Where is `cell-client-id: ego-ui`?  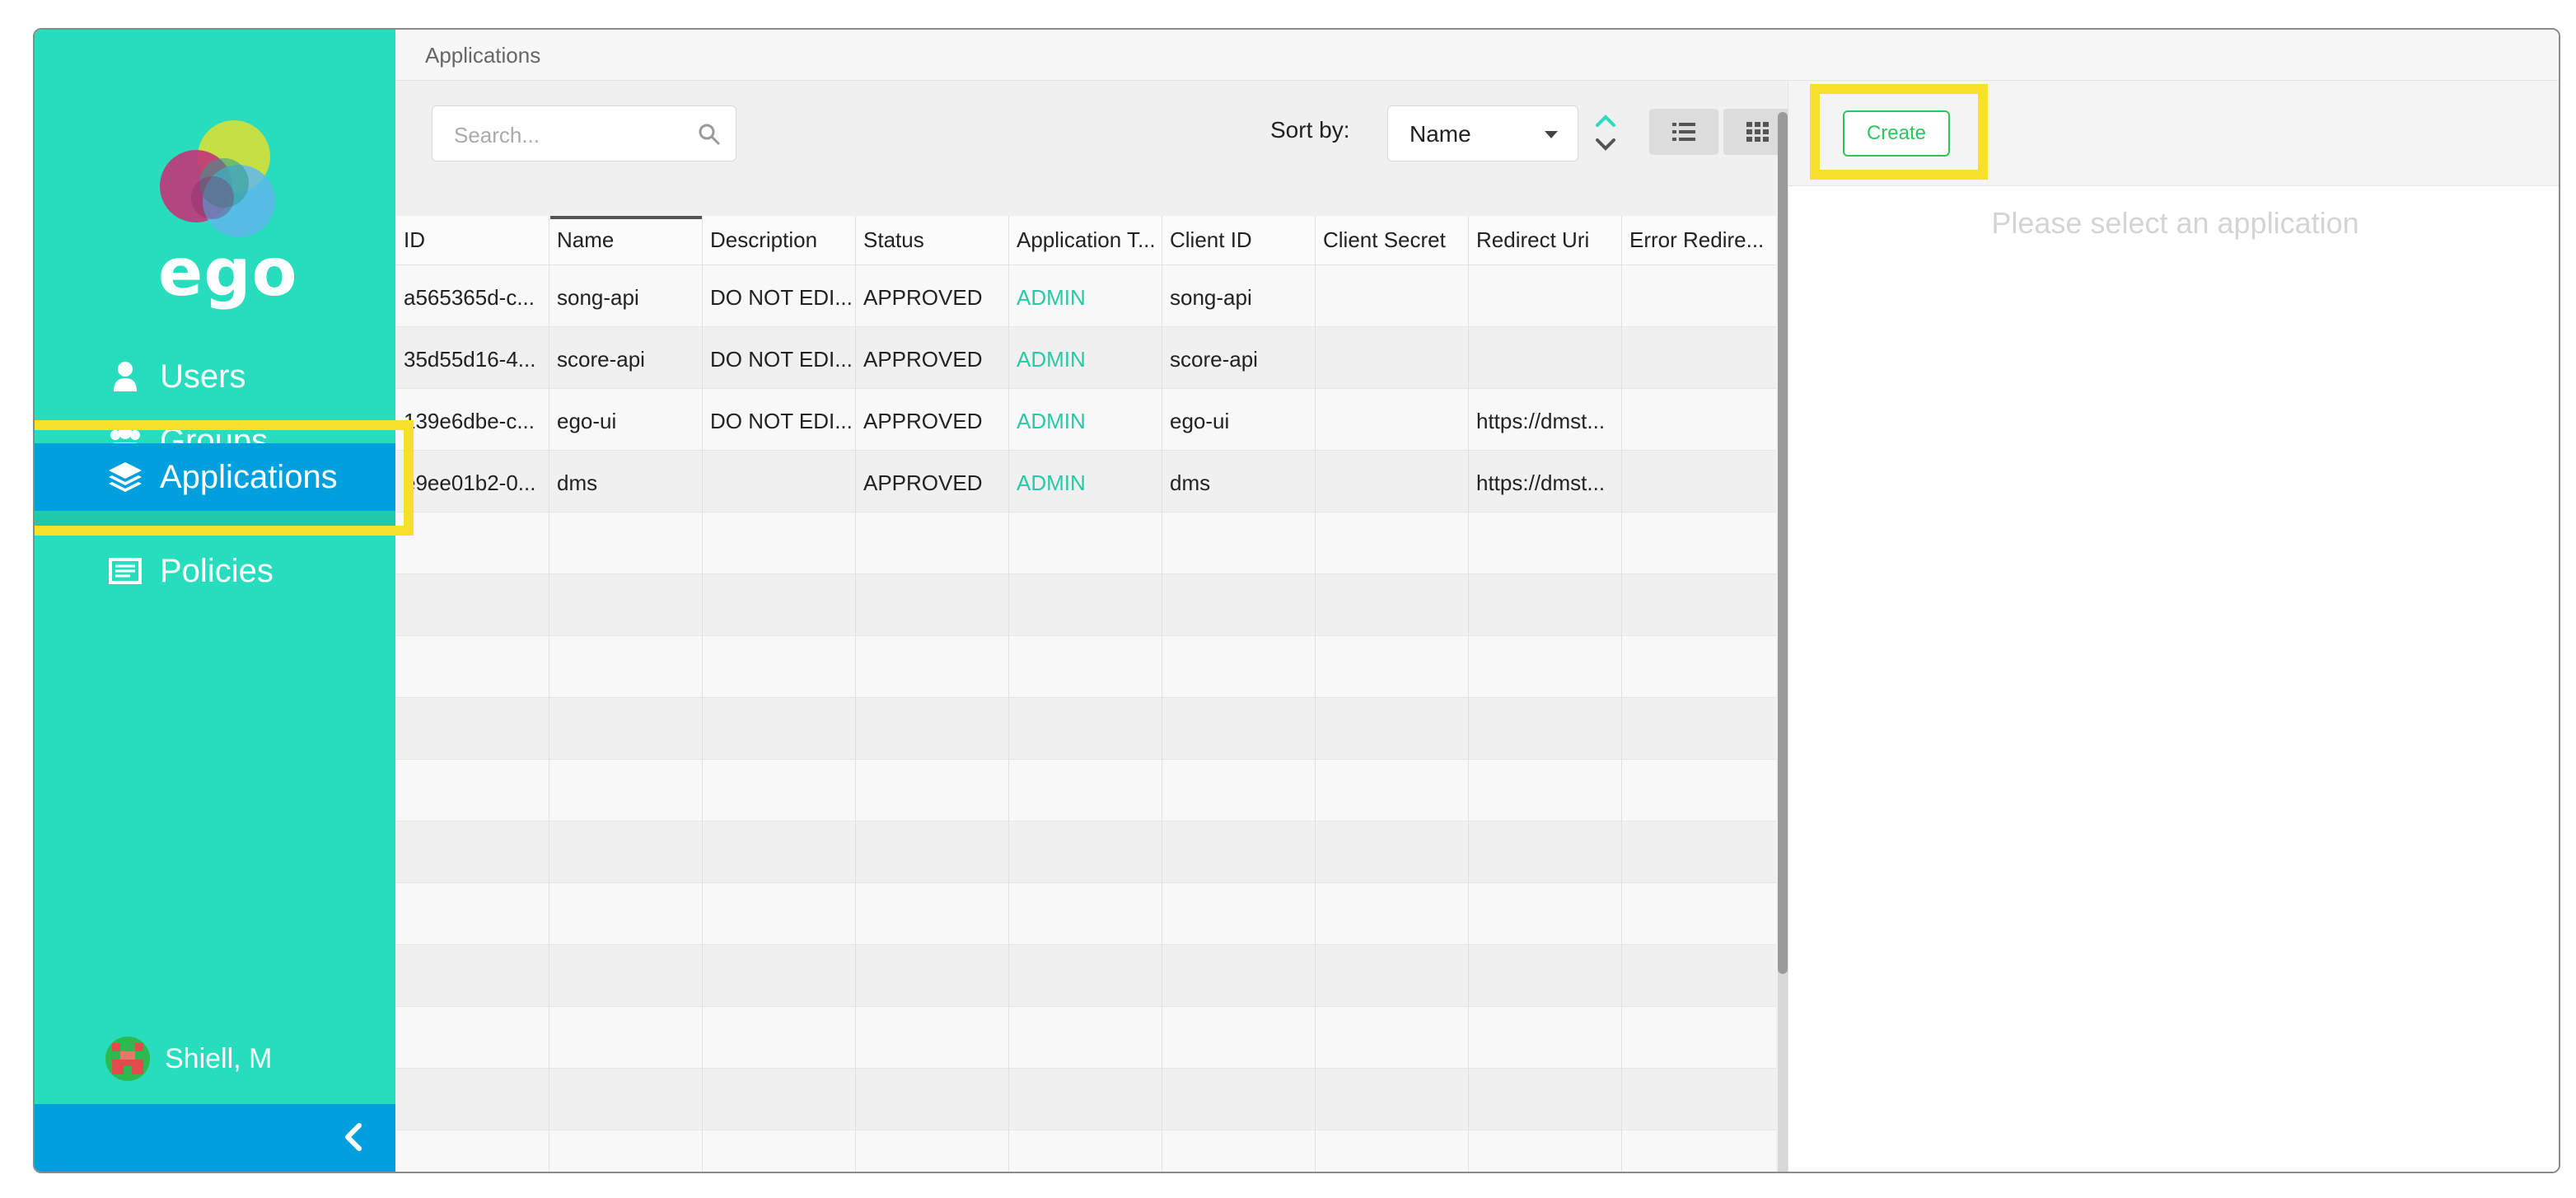 cell-client-id: ego-ui is located at coordinates (1200, 421).